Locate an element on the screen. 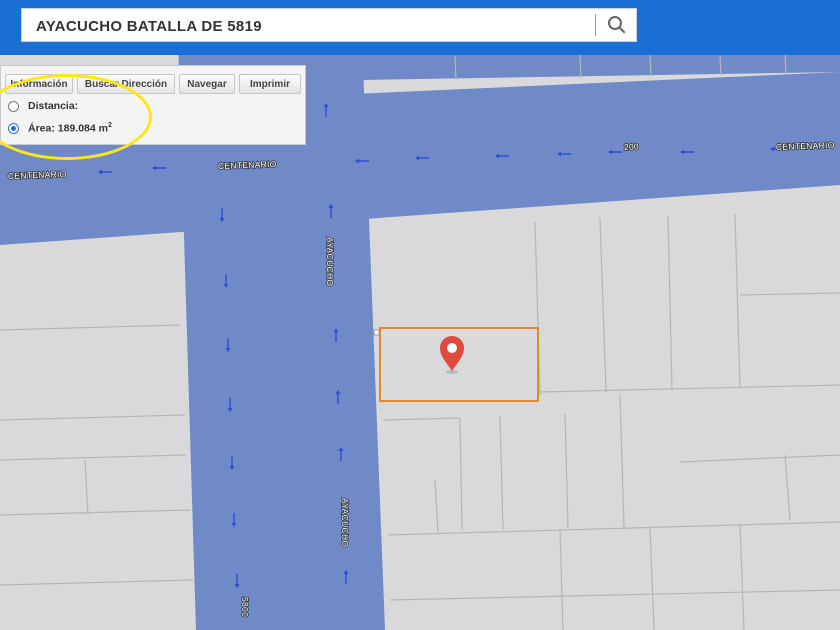  info-button: Información is located at coordinates (39, 84).